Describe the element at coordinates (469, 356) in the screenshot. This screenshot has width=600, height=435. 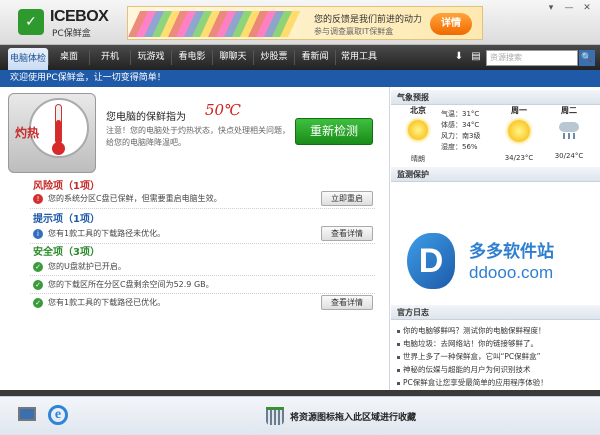
I see `log-link: 世界上多了一种保鲜盒，它叫“PC保鲜盒”` at that location.